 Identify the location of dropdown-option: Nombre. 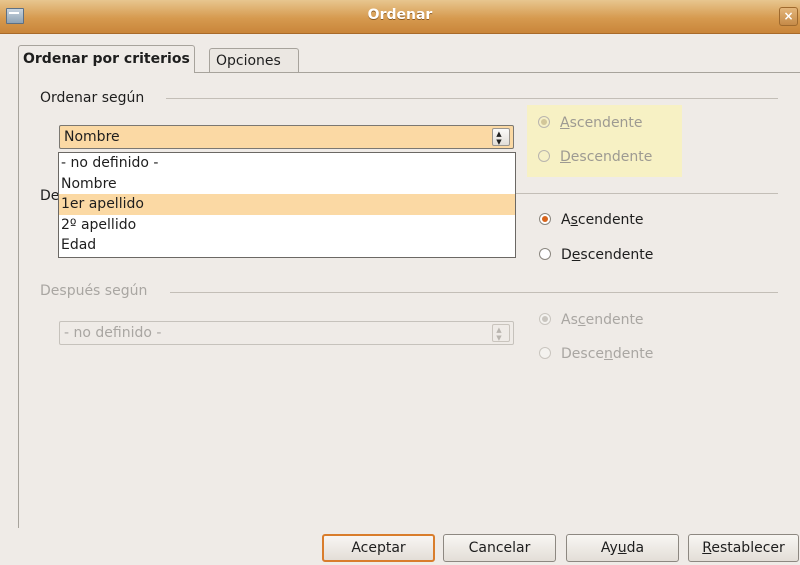
(287, 184).